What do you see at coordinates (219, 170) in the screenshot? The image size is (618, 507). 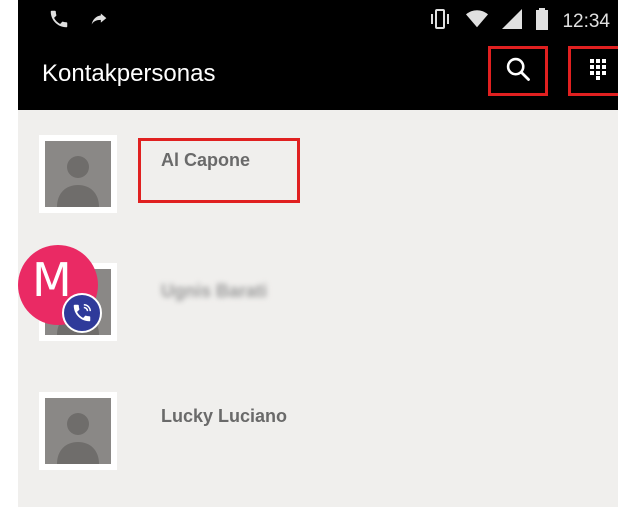 I see `contact-name-highlight` at bounding box center [219, 170].